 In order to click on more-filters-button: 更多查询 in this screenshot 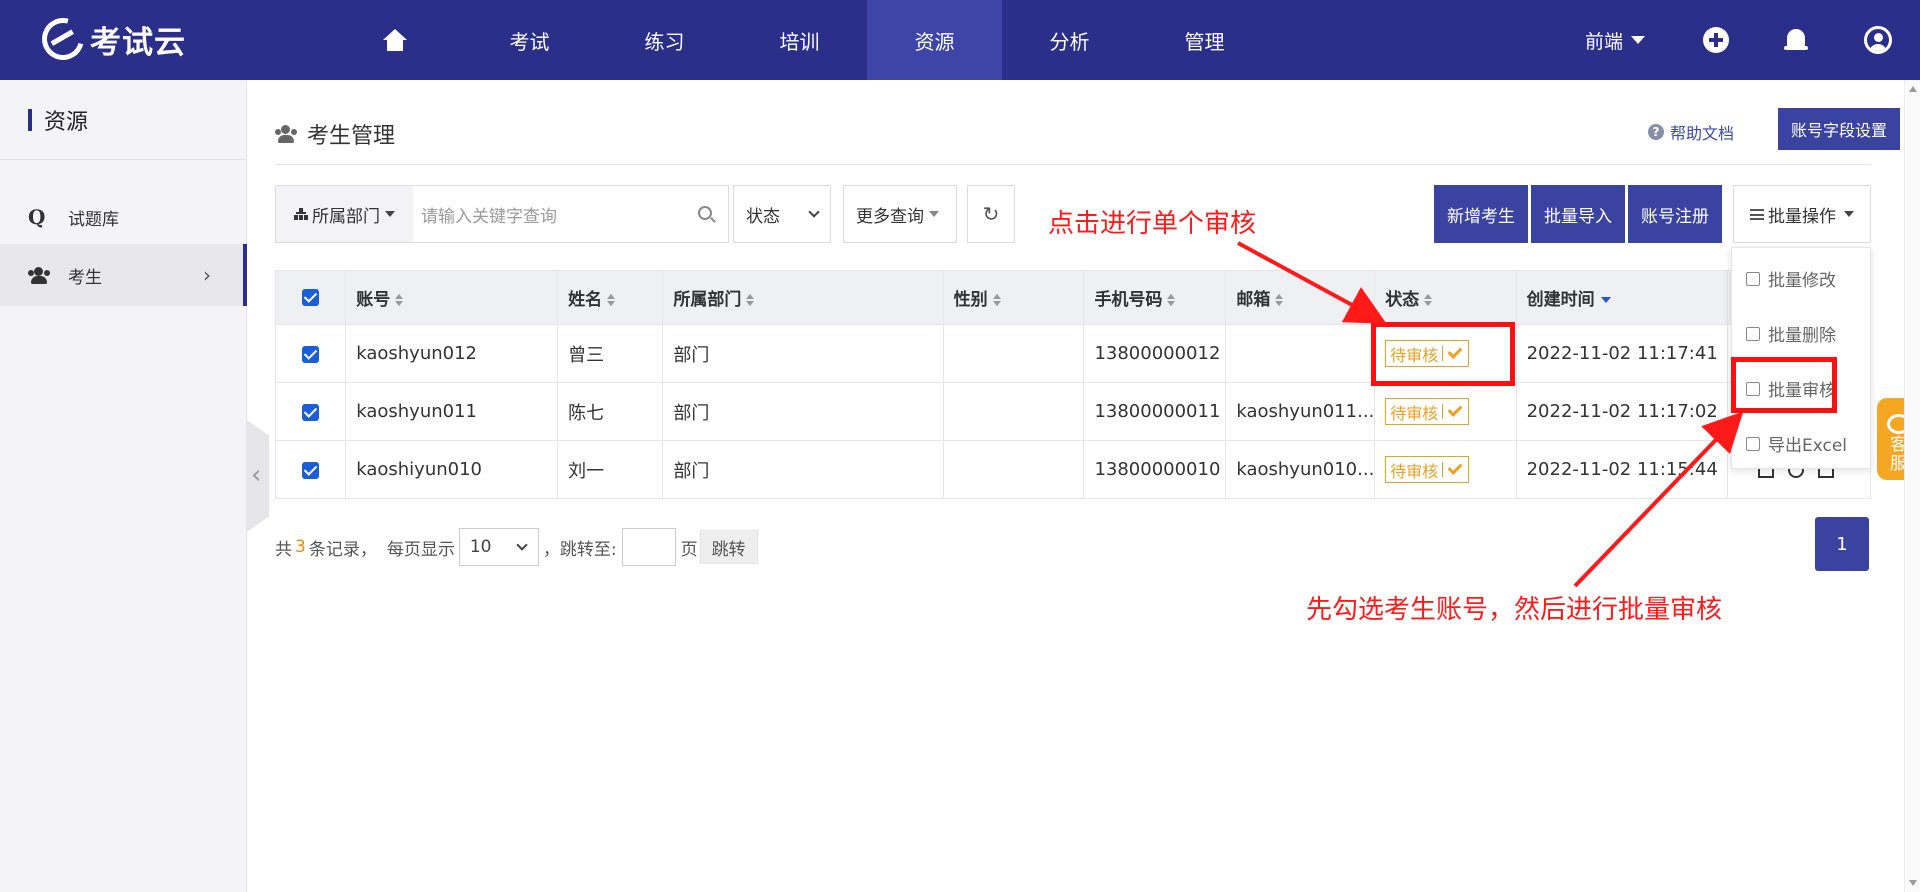, I will do `click(900, 214)`.